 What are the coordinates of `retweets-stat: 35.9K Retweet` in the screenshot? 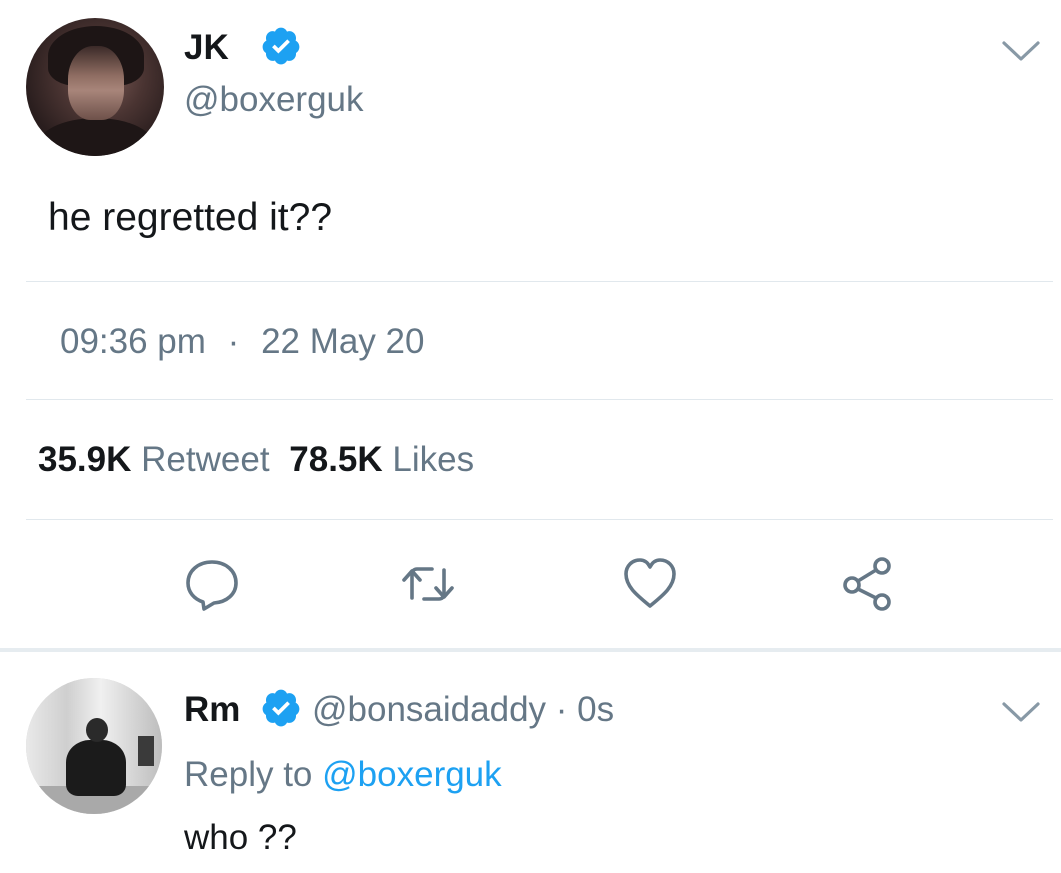 It's located at (158, 459).